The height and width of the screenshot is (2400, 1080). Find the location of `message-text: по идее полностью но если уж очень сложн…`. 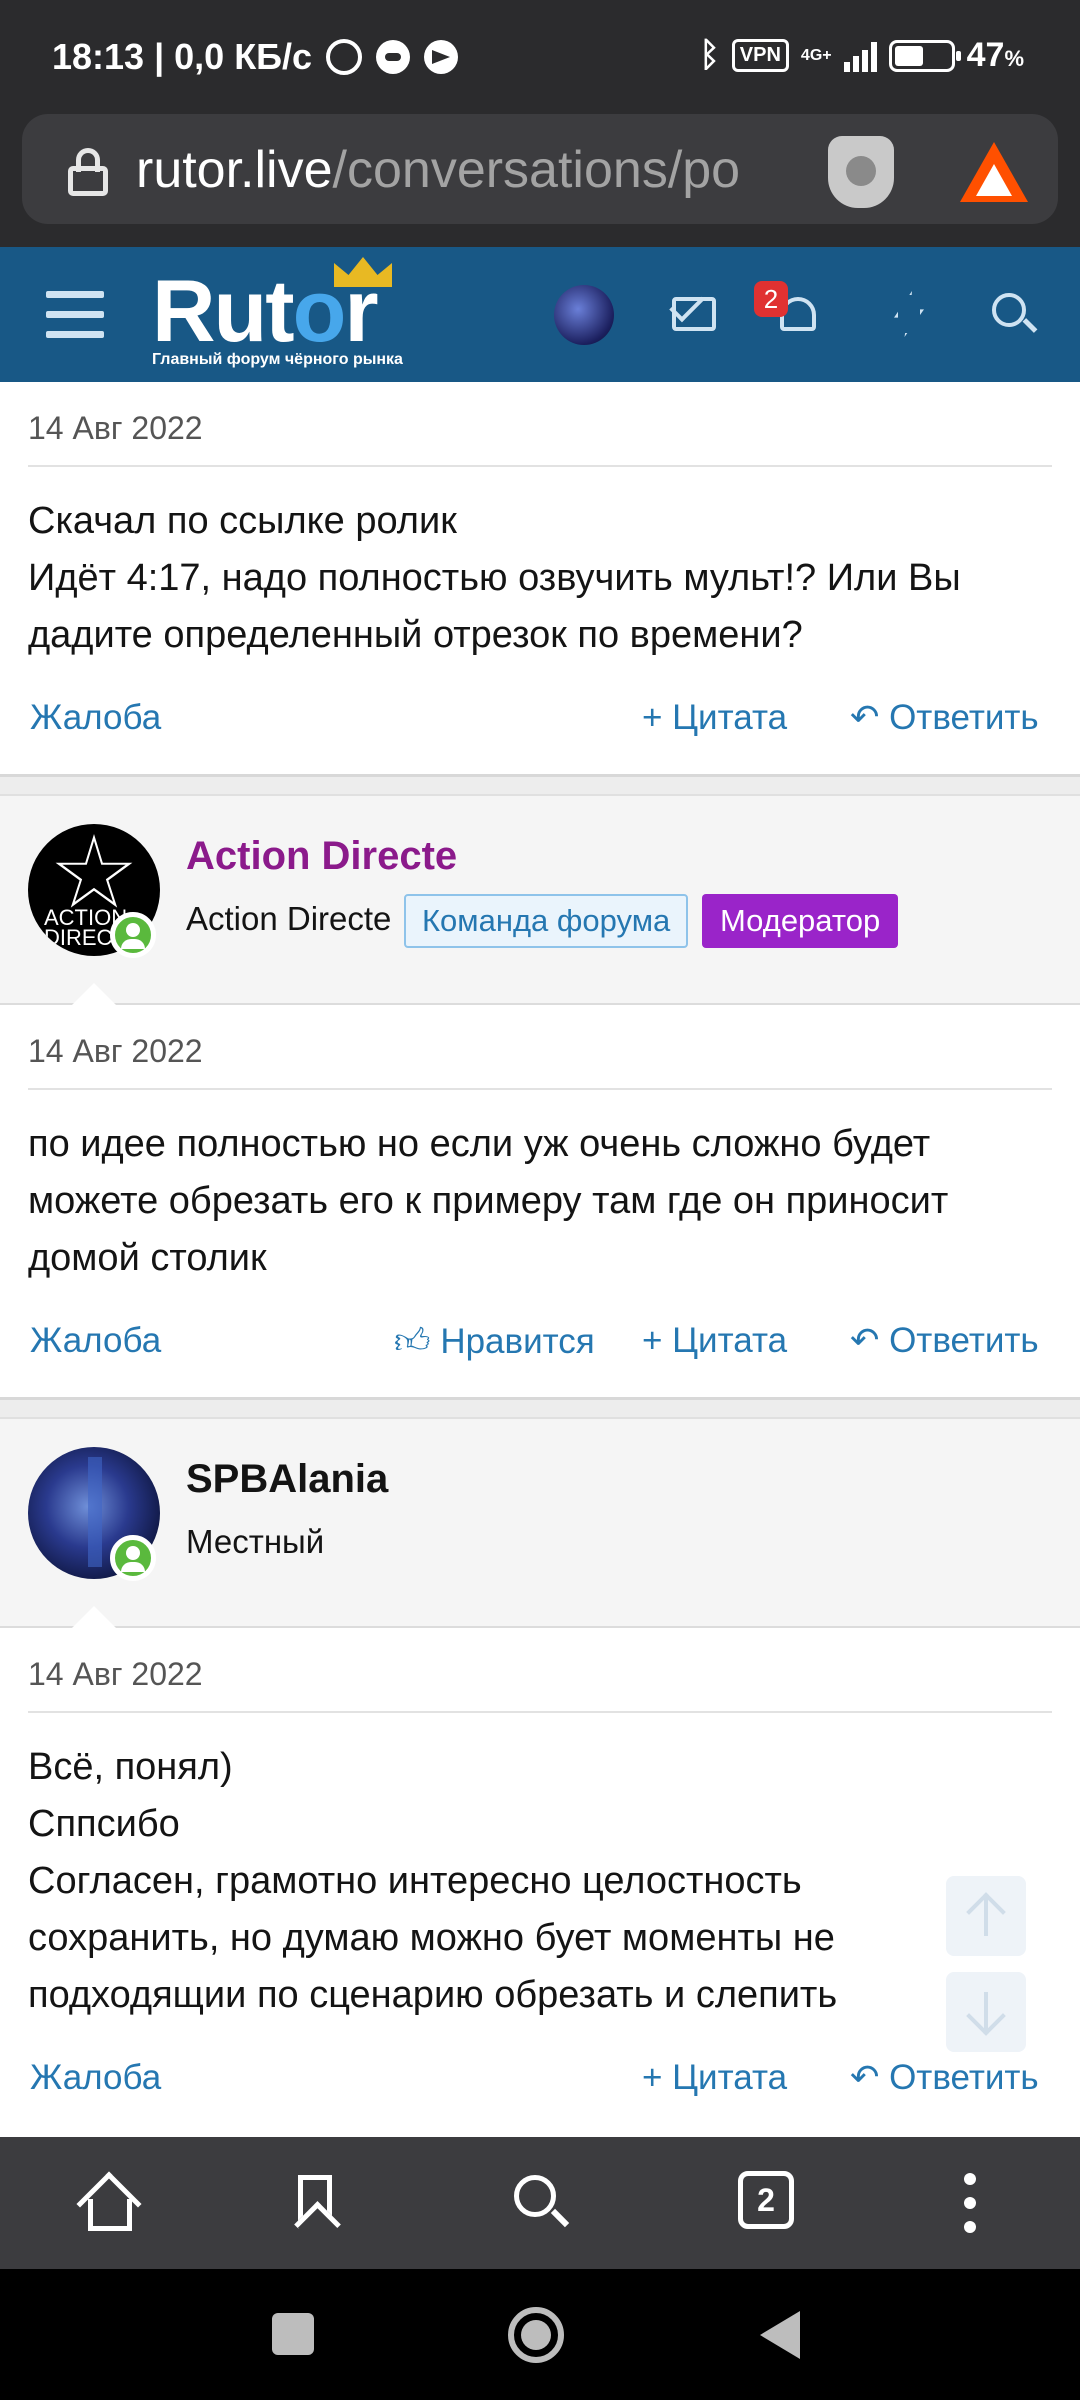

message-text: по идее полностью но если уж очень сложн… is located at coordinates (488, 1201).